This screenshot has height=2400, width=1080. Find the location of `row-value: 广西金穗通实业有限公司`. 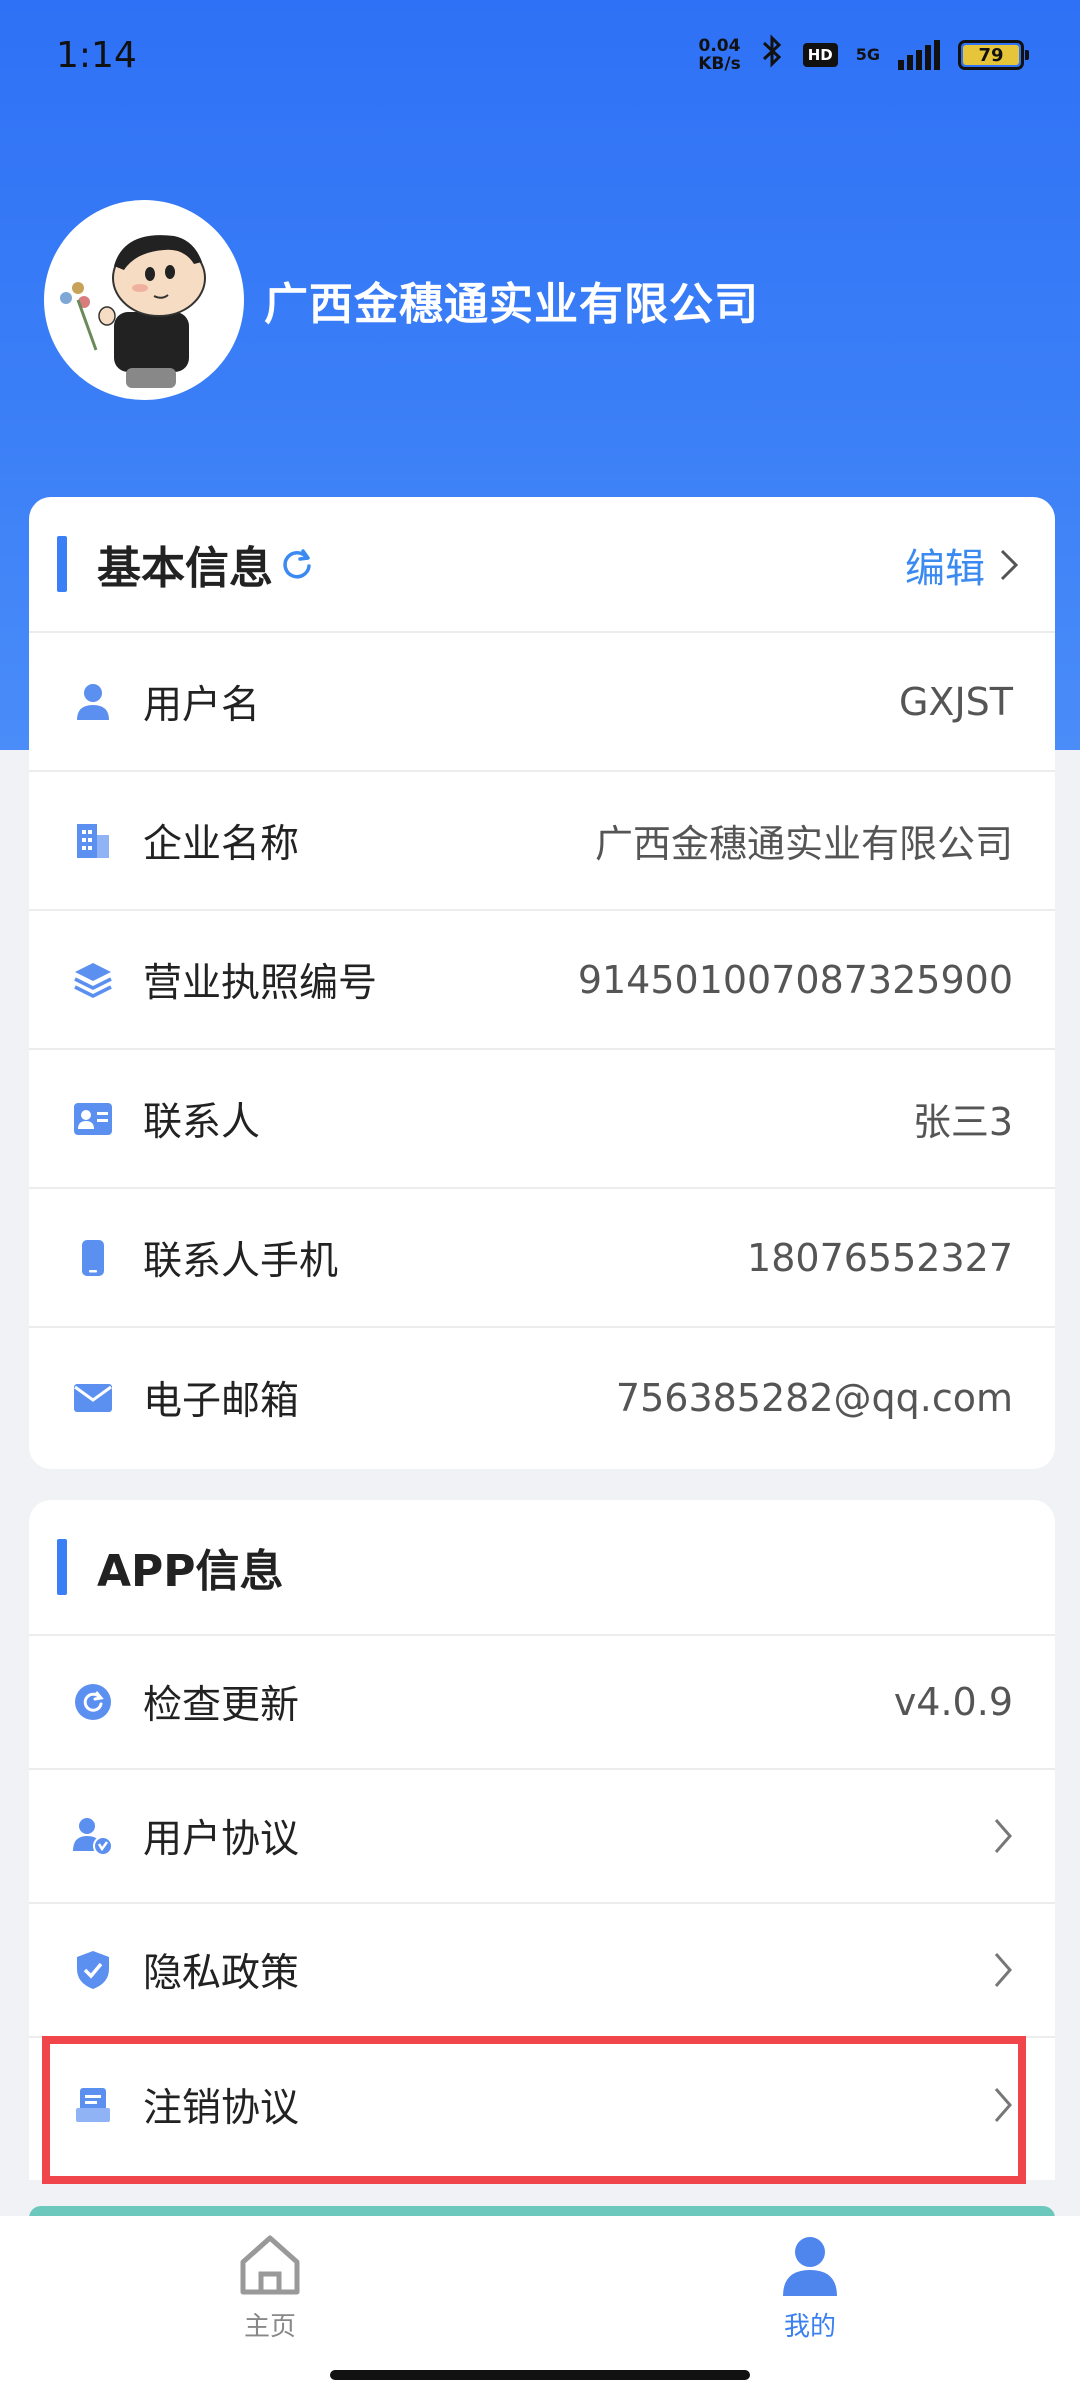

row-value: 广西金穗通实业有限公司 is located at coordinates (803, 844).